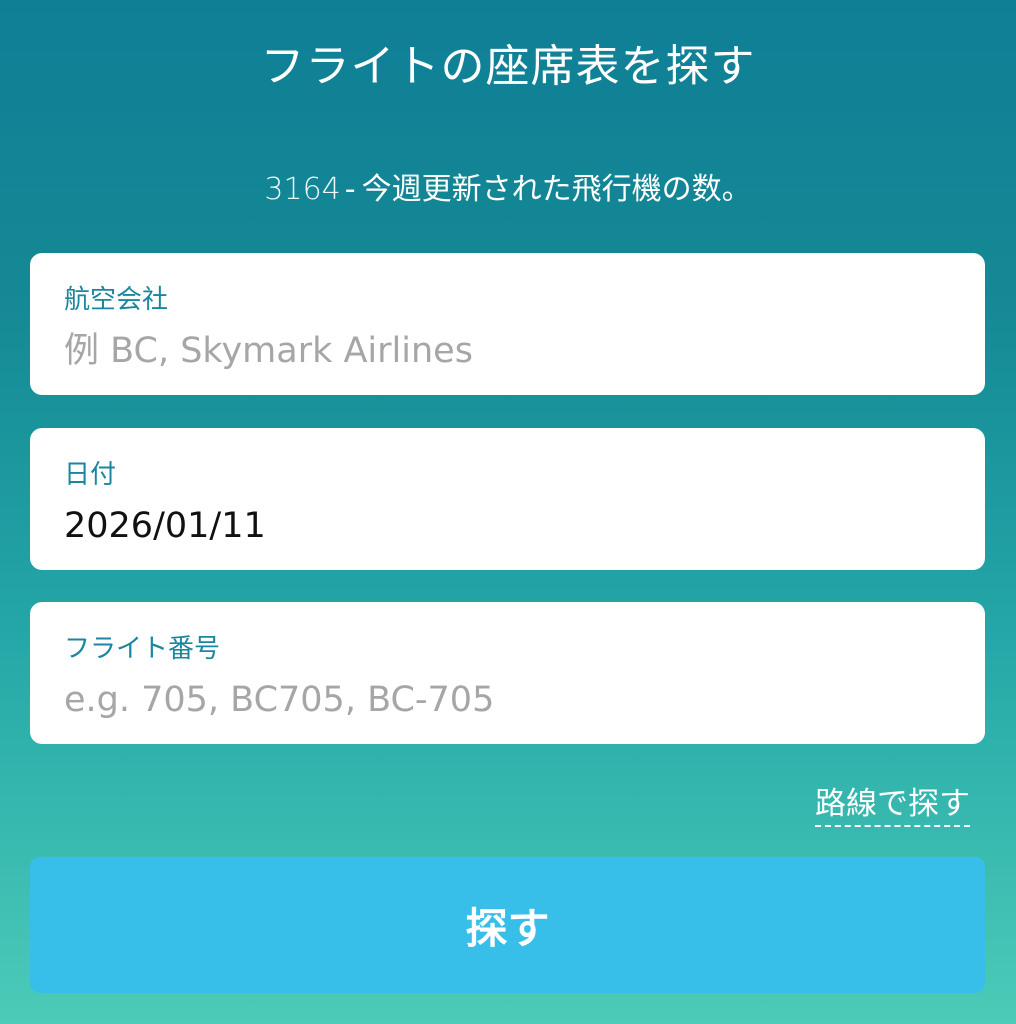  I want to click on page-title: フライトの座席表を探す, so click(508, 66).